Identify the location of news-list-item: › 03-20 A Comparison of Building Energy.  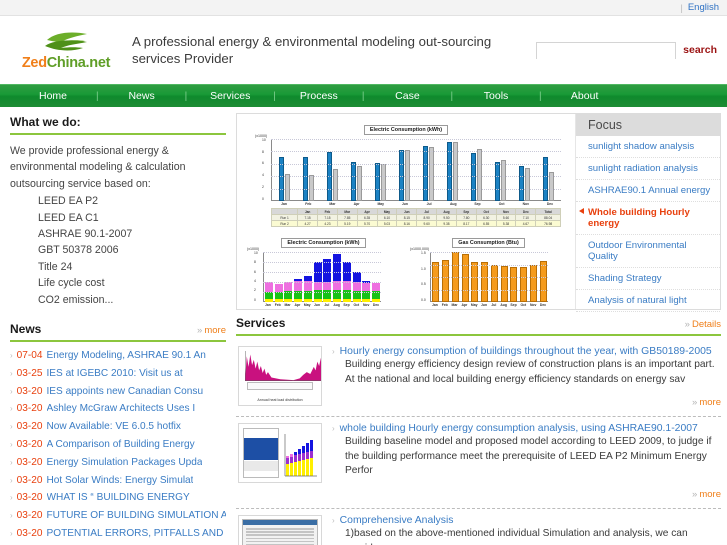
(118, 445).